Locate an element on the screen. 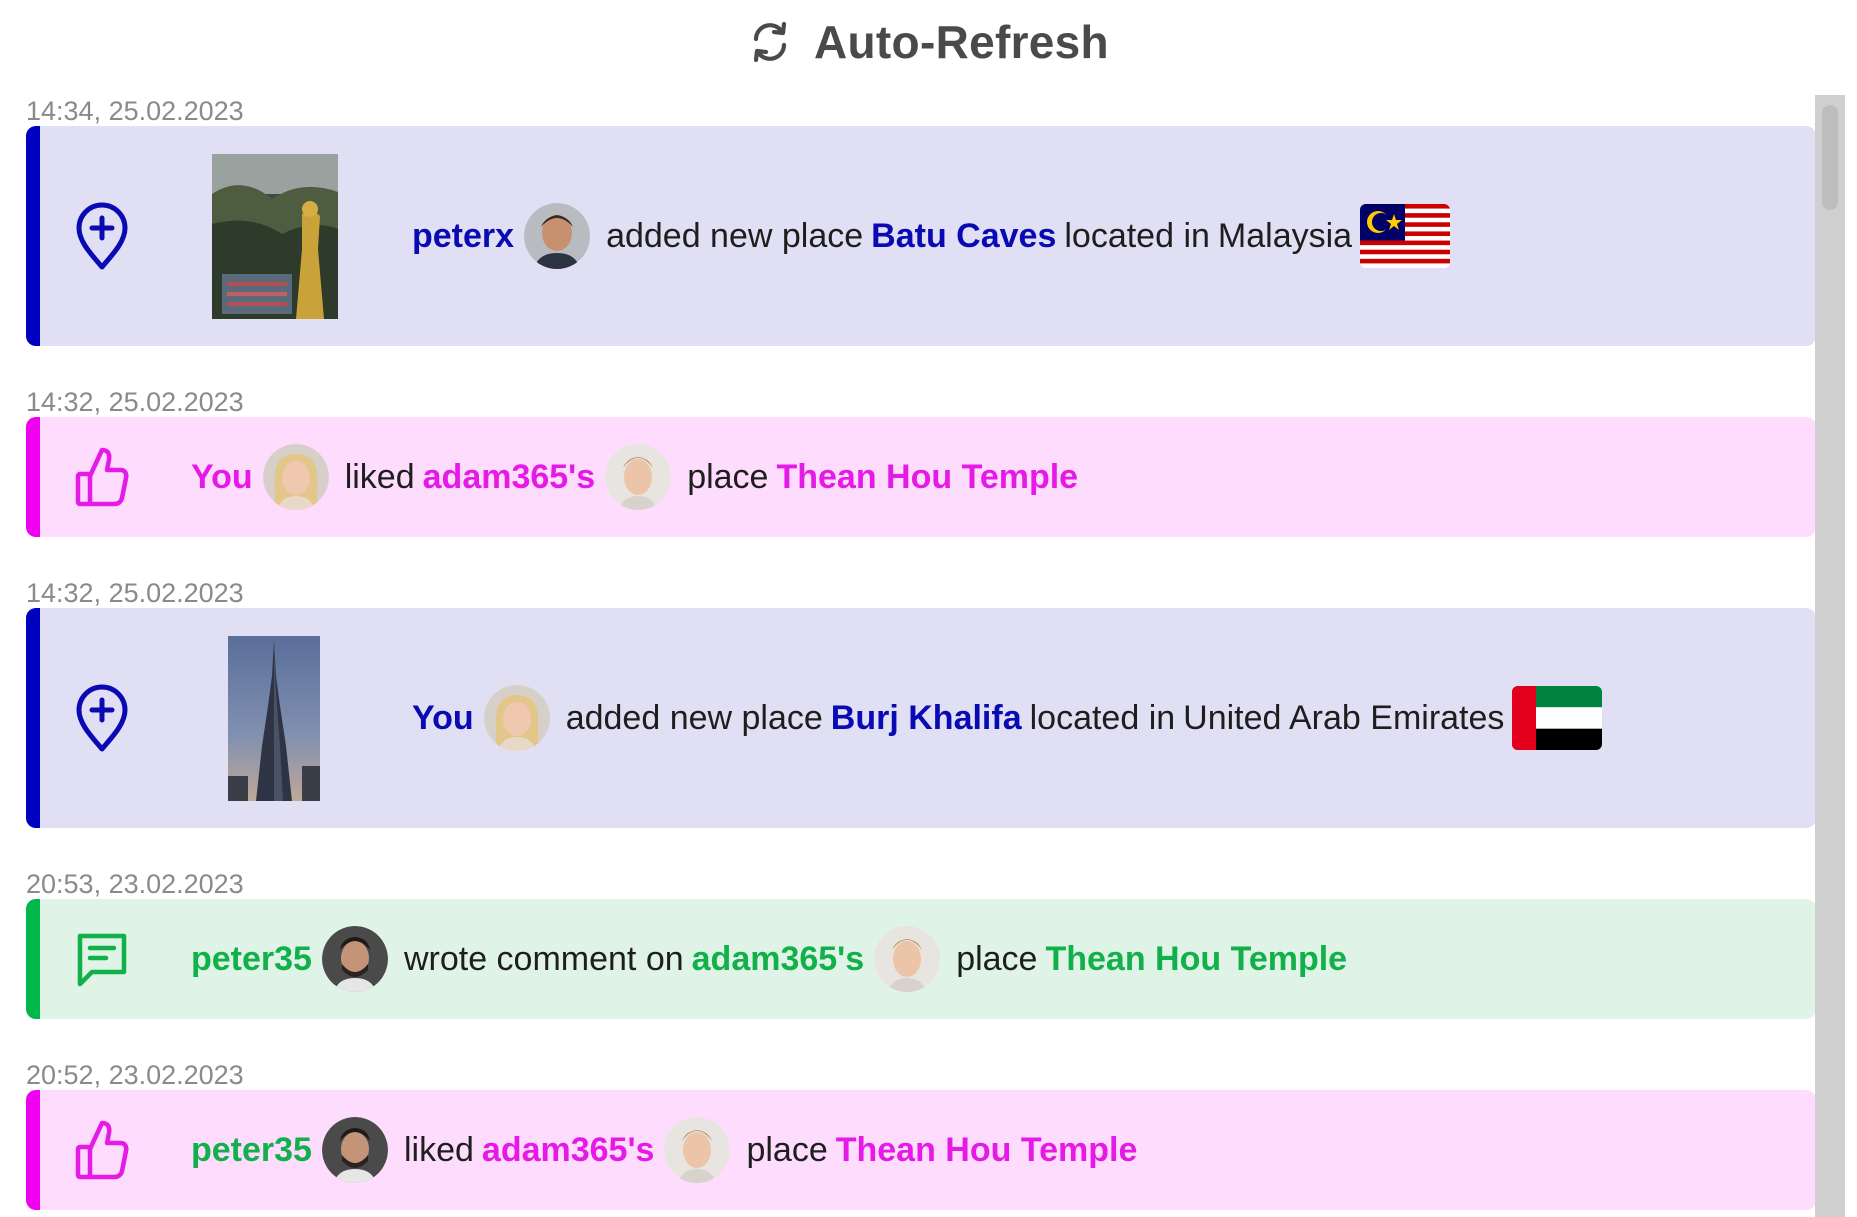 This screenshot has width=1857, height=1217. timestamp: 20:52, 23.02.2023 is located at coordinates (135, 1075).